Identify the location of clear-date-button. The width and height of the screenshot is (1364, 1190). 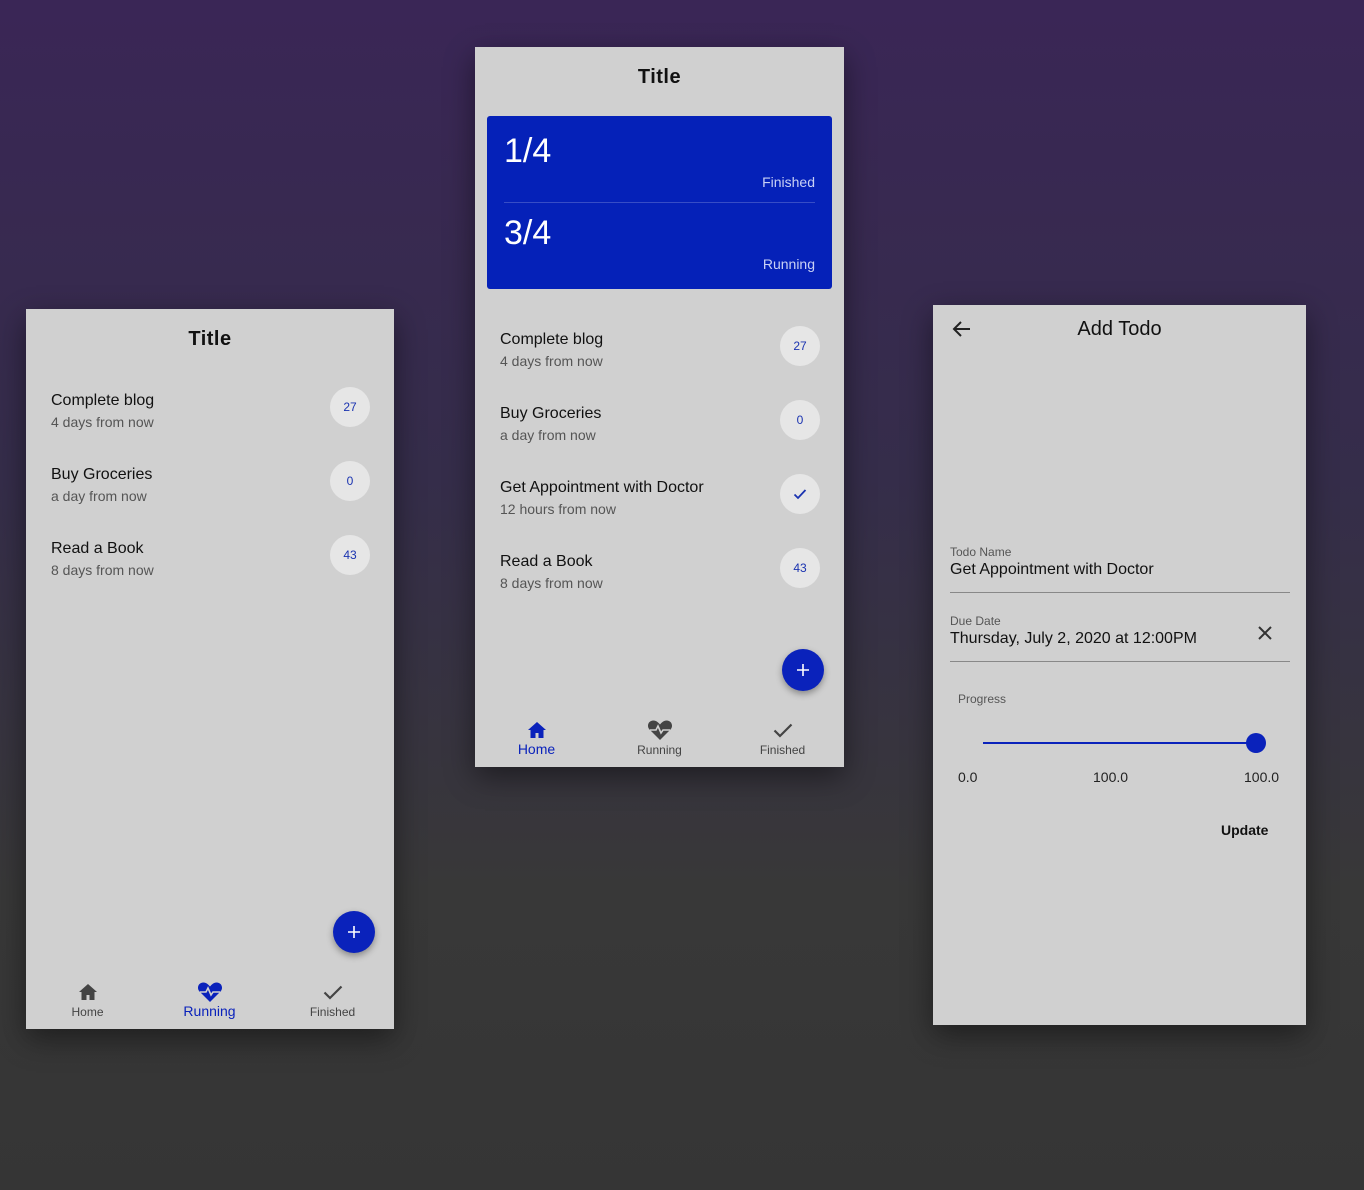
(1265, 633).